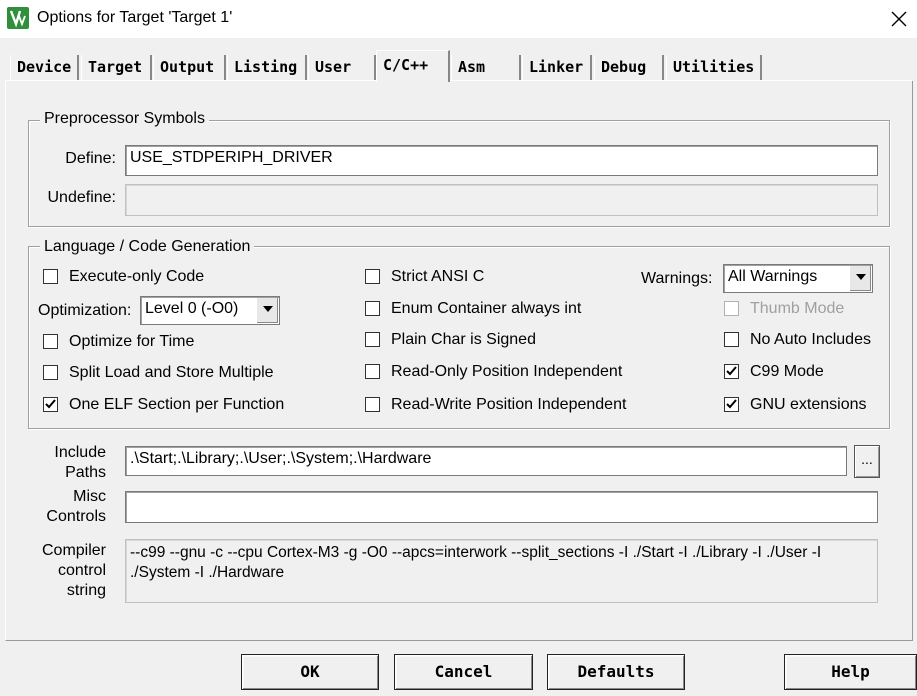 The width and height of the screenshot is (917, 696). I want to click on compiler-label-line1: Compiler, so click(73, 550).